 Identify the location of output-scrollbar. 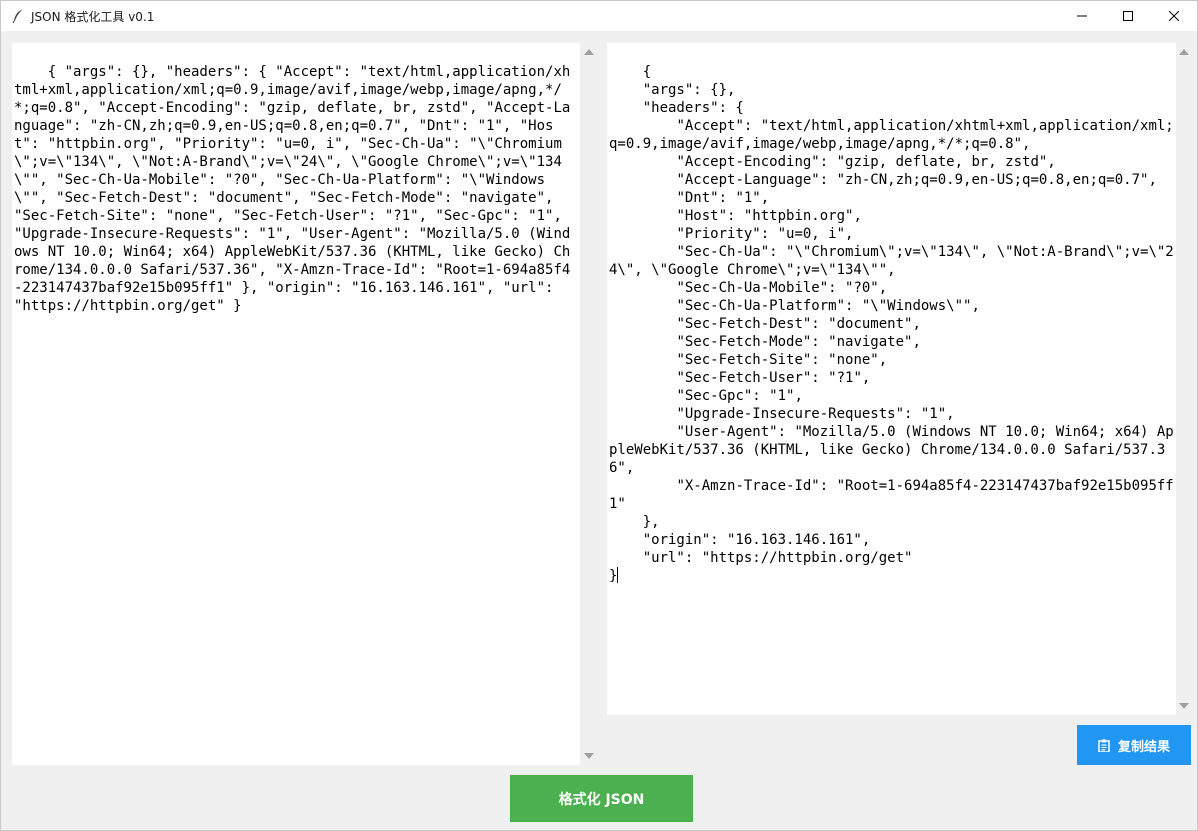
(1184, 379).